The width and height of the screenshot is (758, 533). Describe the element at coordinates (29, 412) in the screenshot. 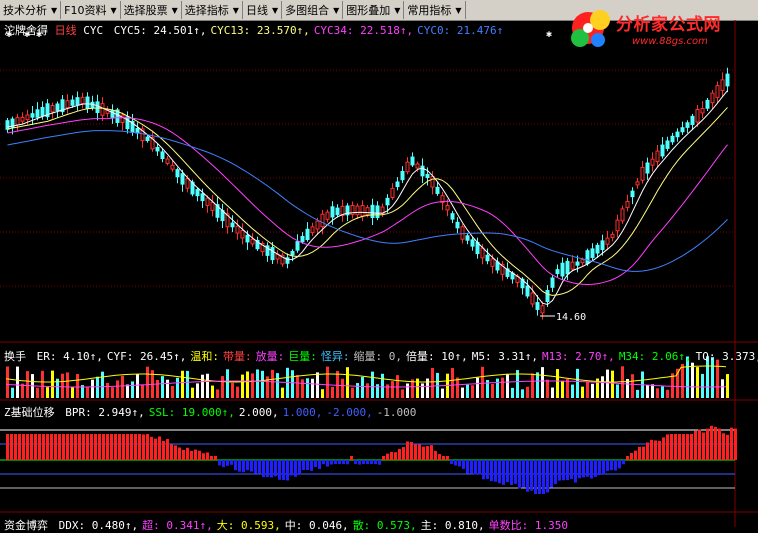

I see `bpr-indicator-name: Z基础位移` at that location.